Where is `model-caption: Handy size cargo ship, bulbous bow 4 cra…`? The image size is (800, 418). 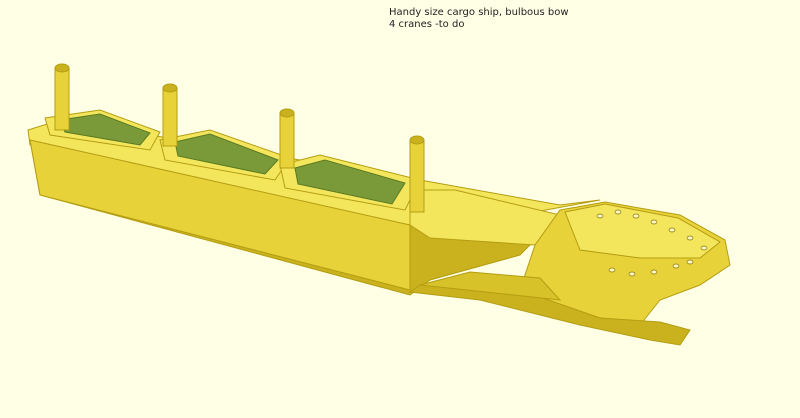
model-caption: Handy size cargo ship, bulbous bow 4 cra… is located at coordinates (479, 19).